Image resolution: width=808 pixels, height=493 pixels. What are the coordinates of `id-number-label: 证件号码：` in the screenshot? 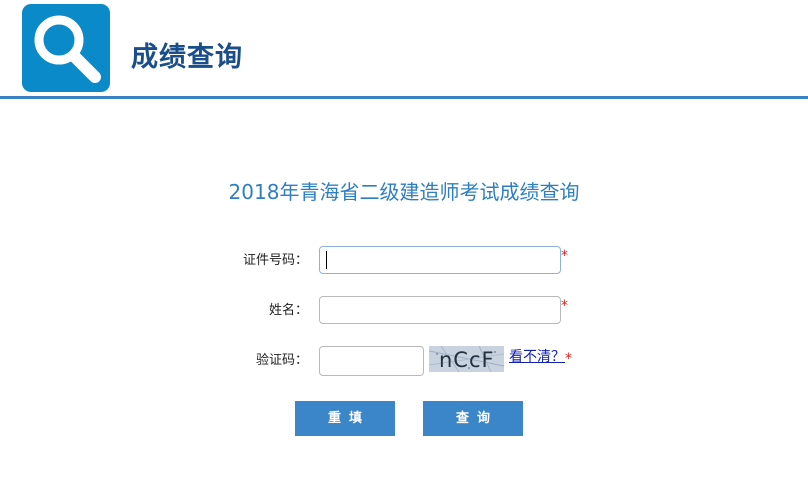 It's located at (275, 260).